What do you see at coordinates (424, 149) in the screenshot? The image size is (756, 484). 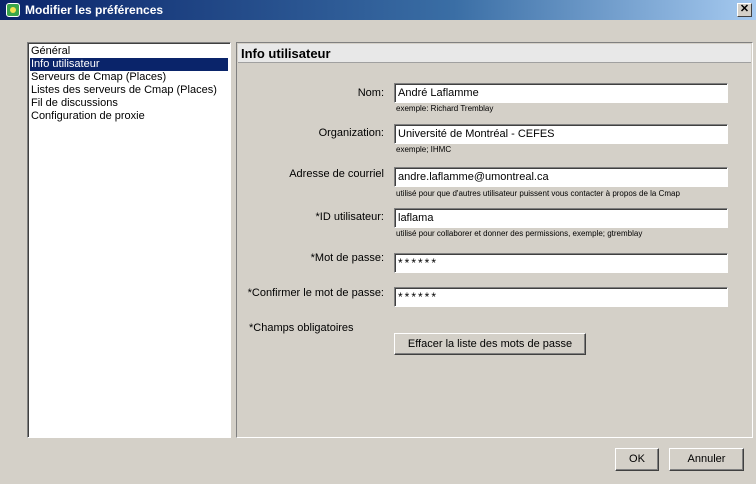 I see `organization-hint: exemple; IHMC` at bounding box center [424, 149].